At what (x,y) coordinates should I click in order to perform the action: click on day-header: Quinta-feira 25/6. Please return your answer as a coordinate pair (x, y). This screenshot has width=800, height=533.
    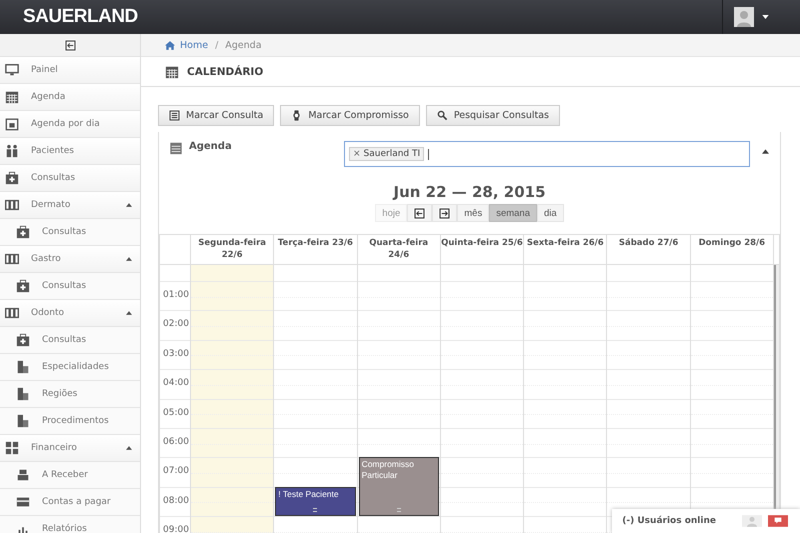
    Looking at the image, I should click on (482, 249).